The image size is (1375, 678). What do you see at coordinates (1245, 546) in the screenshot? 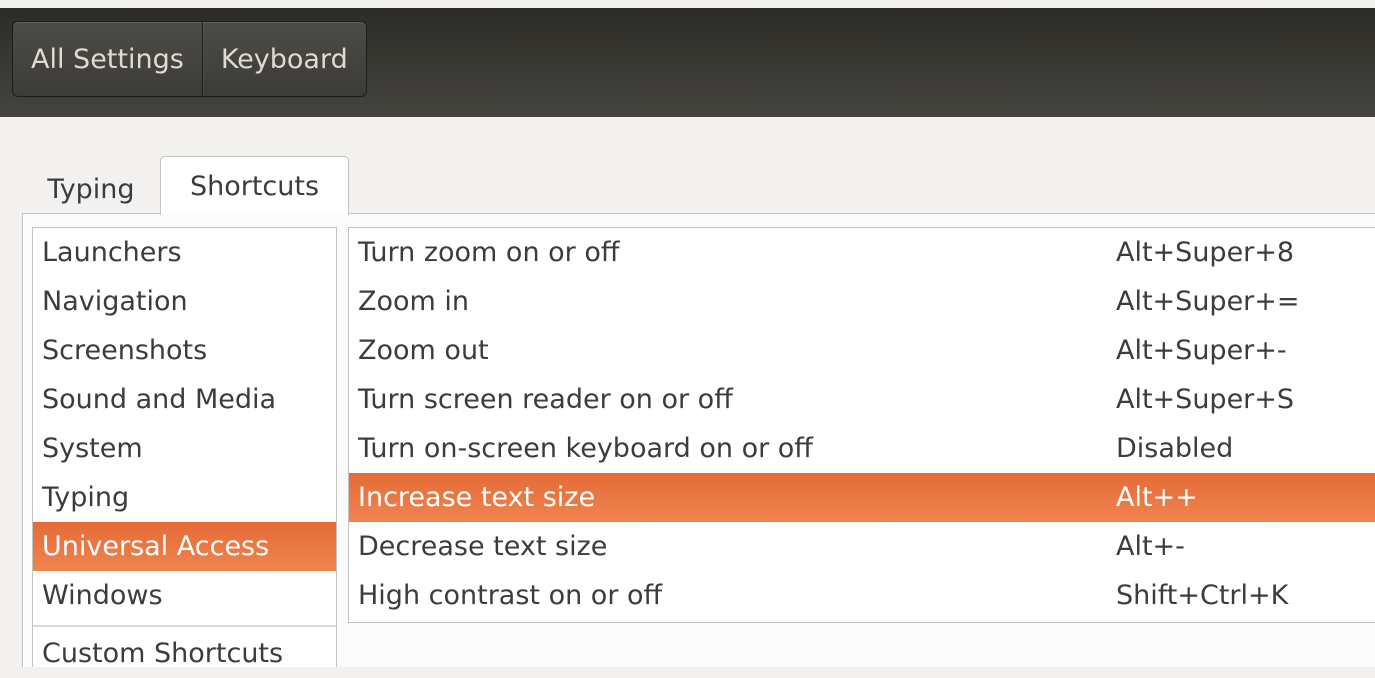
I see `shortcut-accelerator: Alt+-` at bounding box center [1245, 546].